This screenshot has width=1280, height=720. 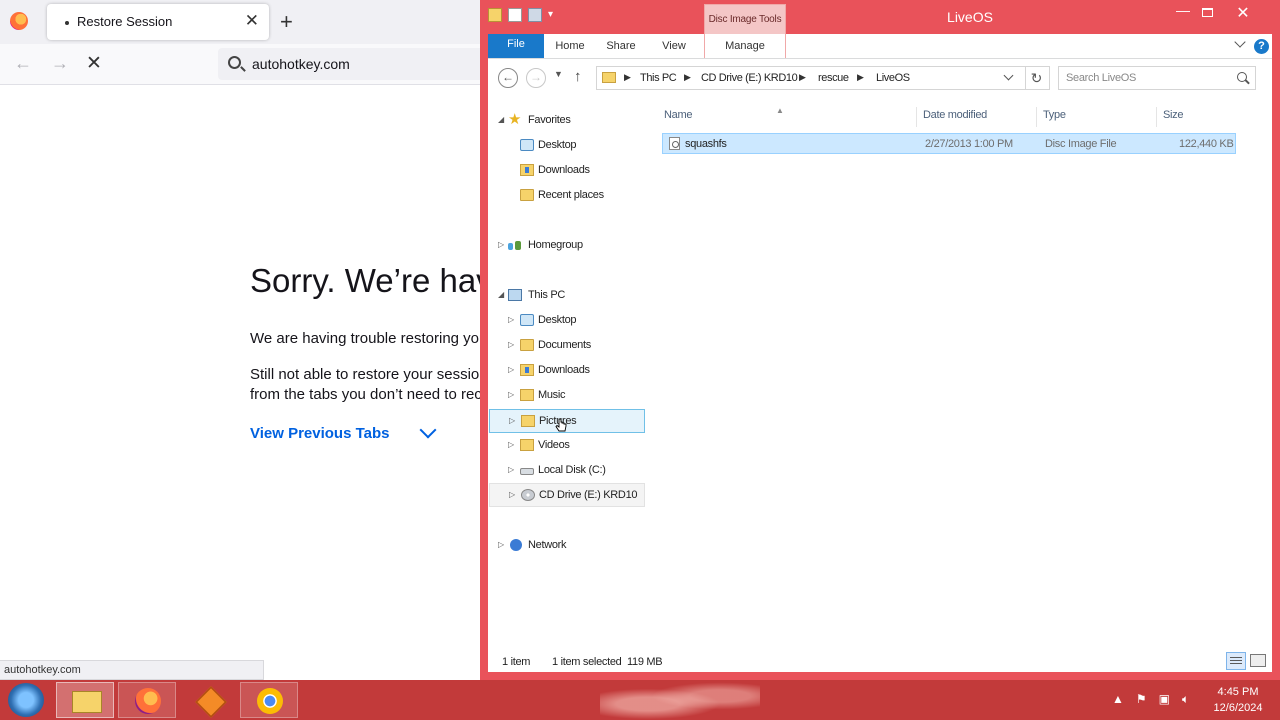 I want to click on error-hint-line-2: from the tabs you don’t need to rec, so click(x=366, y=394).